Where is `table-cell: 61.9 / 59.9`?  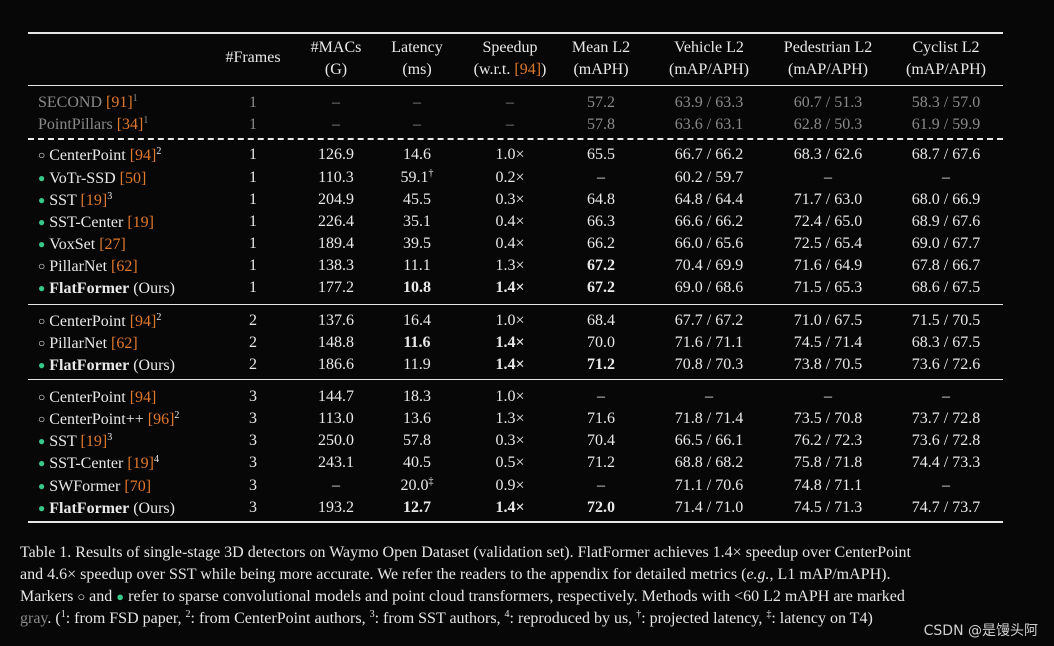
table-cell: 61.9 / 59.9 is located at coordinates (946, 125).